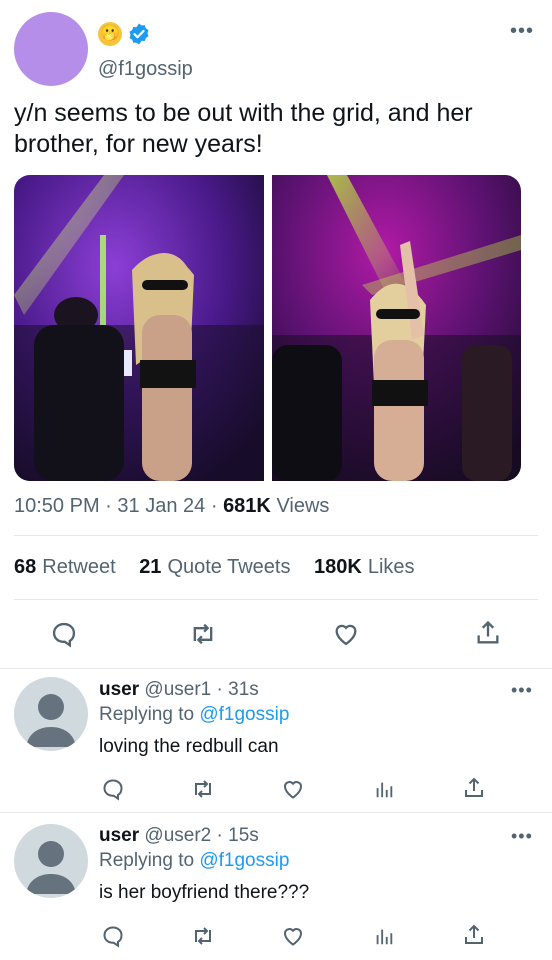 This screenshot has height=960, width=552. I want to click on verified-badge-icon, so click(139, 34).